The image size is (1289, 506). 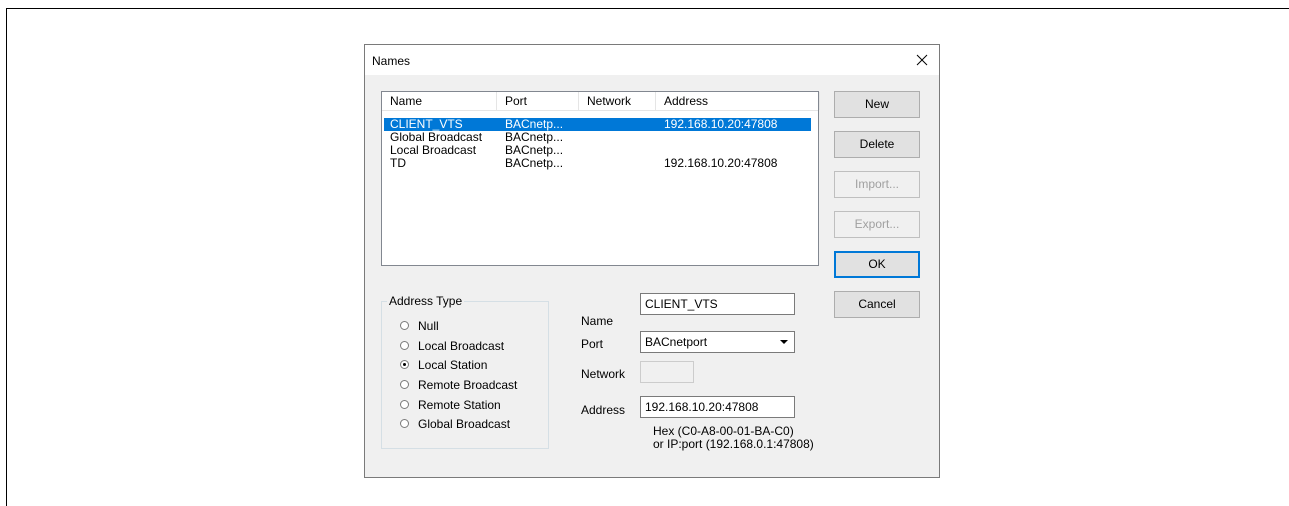 I want to click on title-bar: Names, so click(x=652, y=60).